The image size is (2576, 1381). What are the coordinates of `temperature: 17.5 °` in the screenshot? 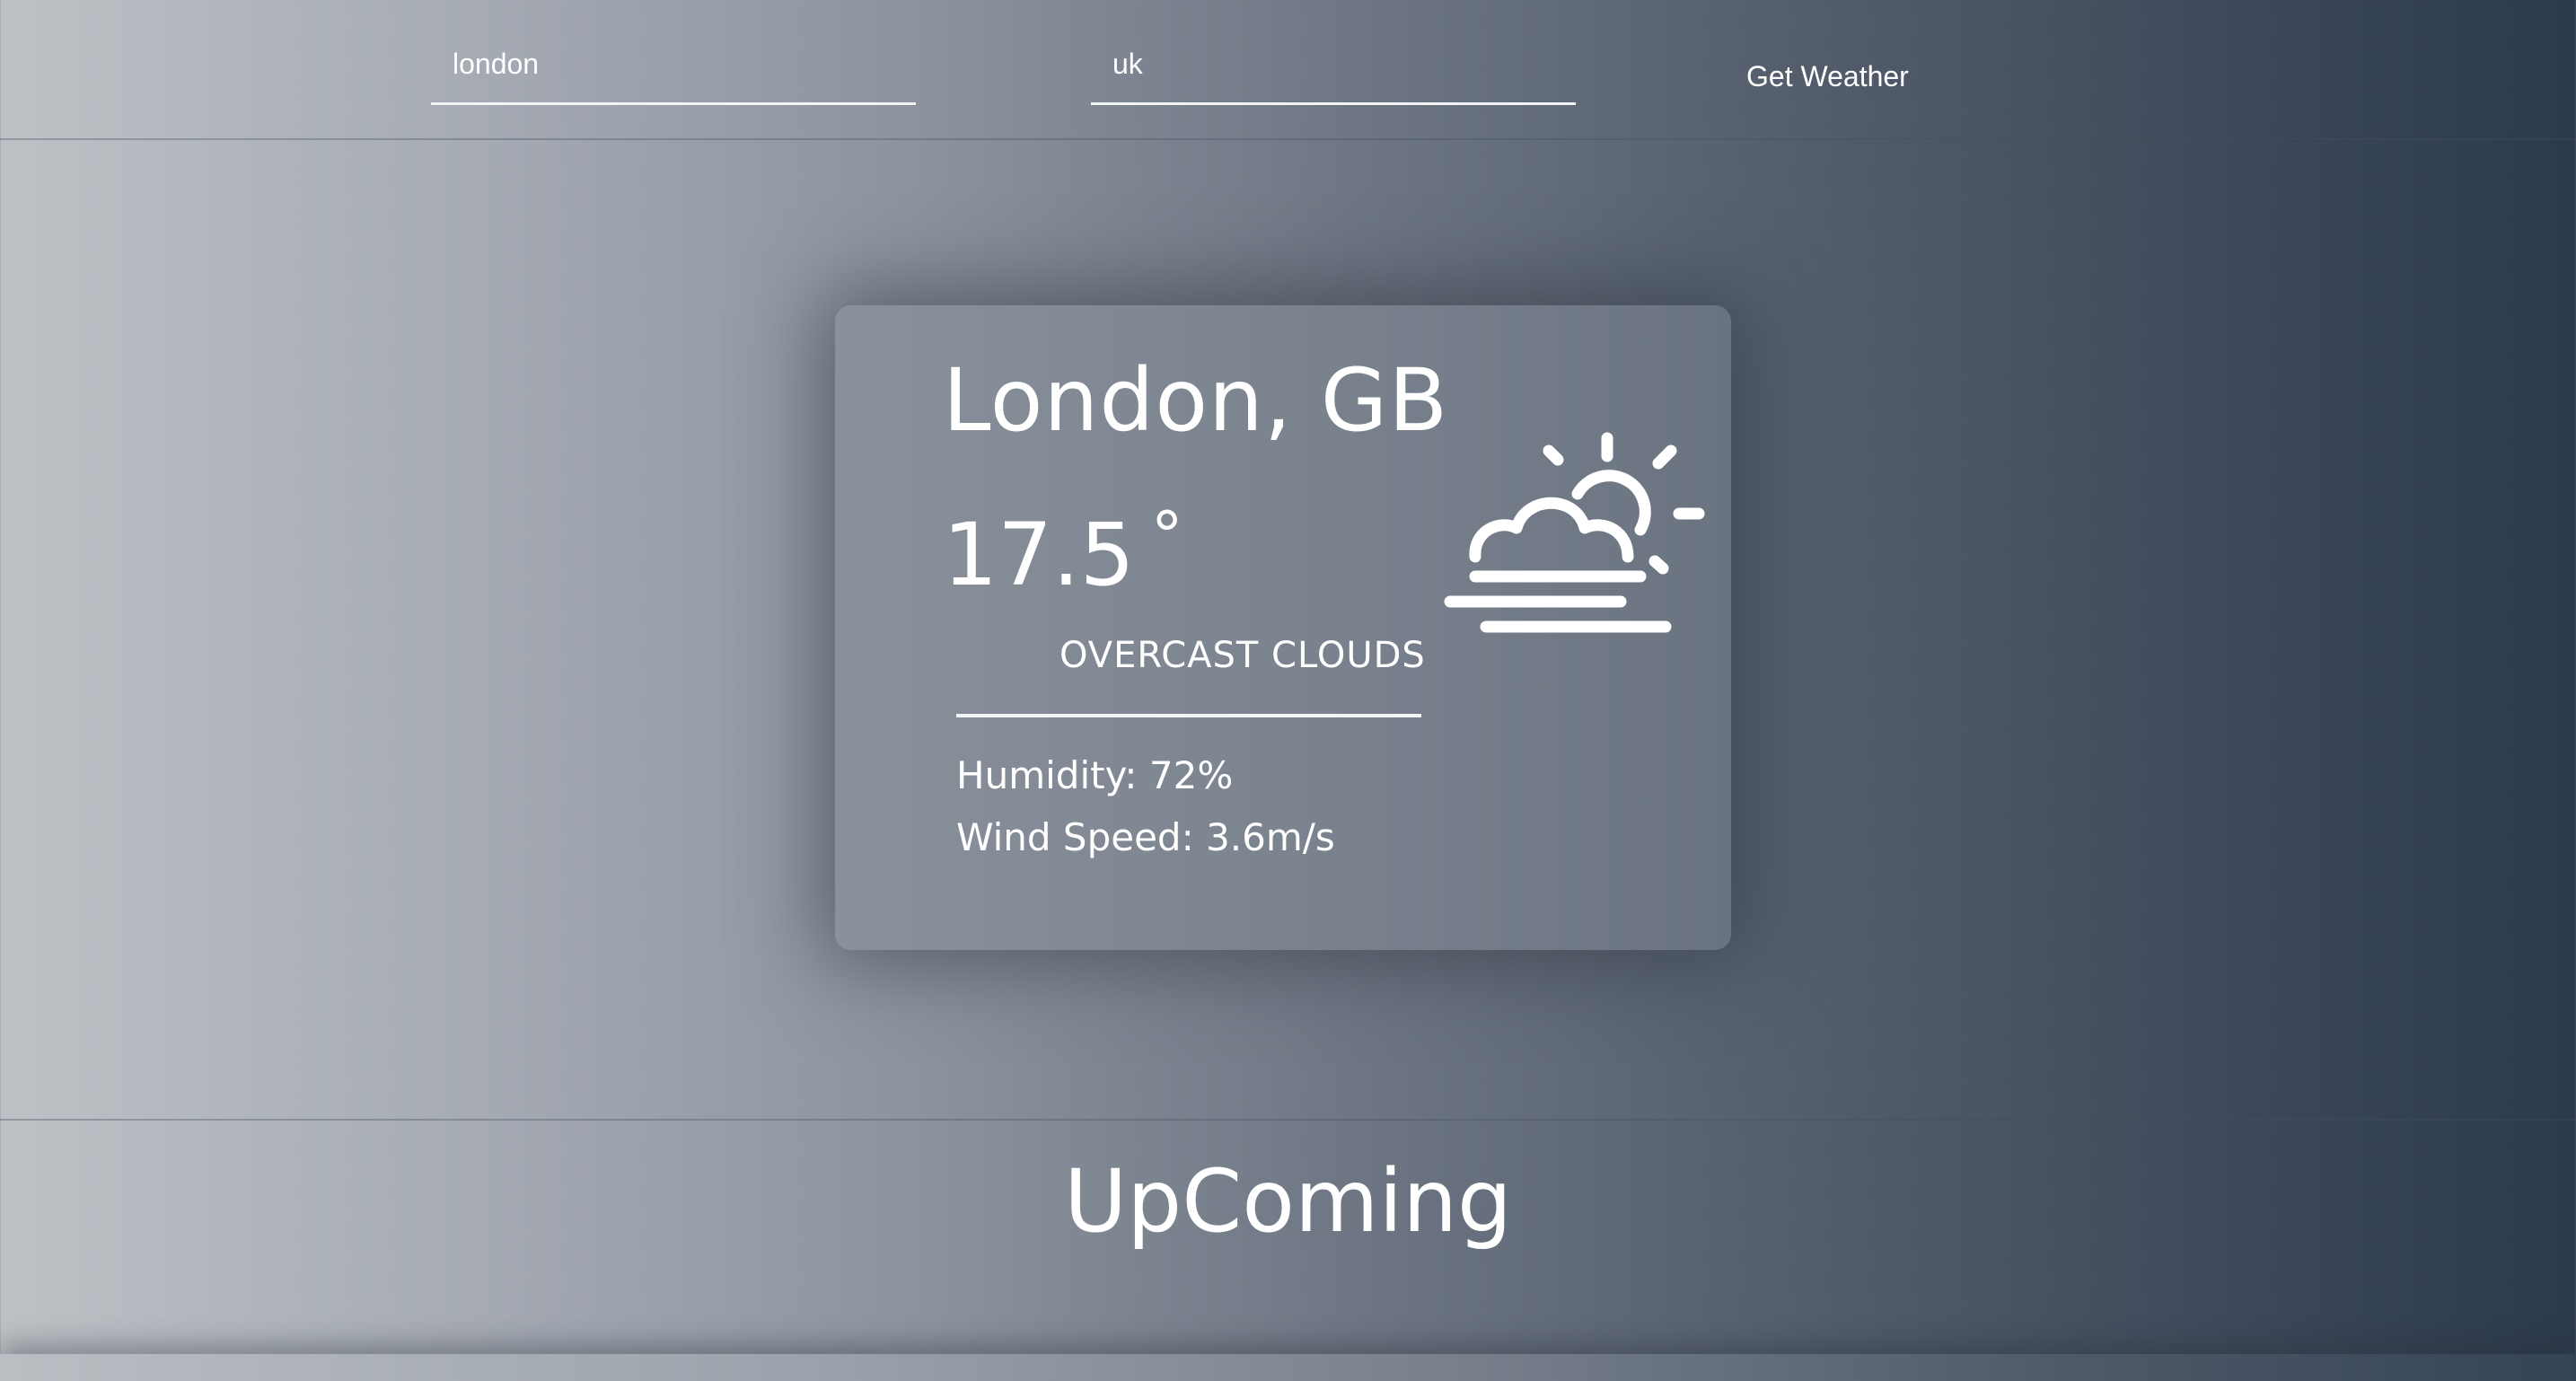 It's located at (1063, 550).